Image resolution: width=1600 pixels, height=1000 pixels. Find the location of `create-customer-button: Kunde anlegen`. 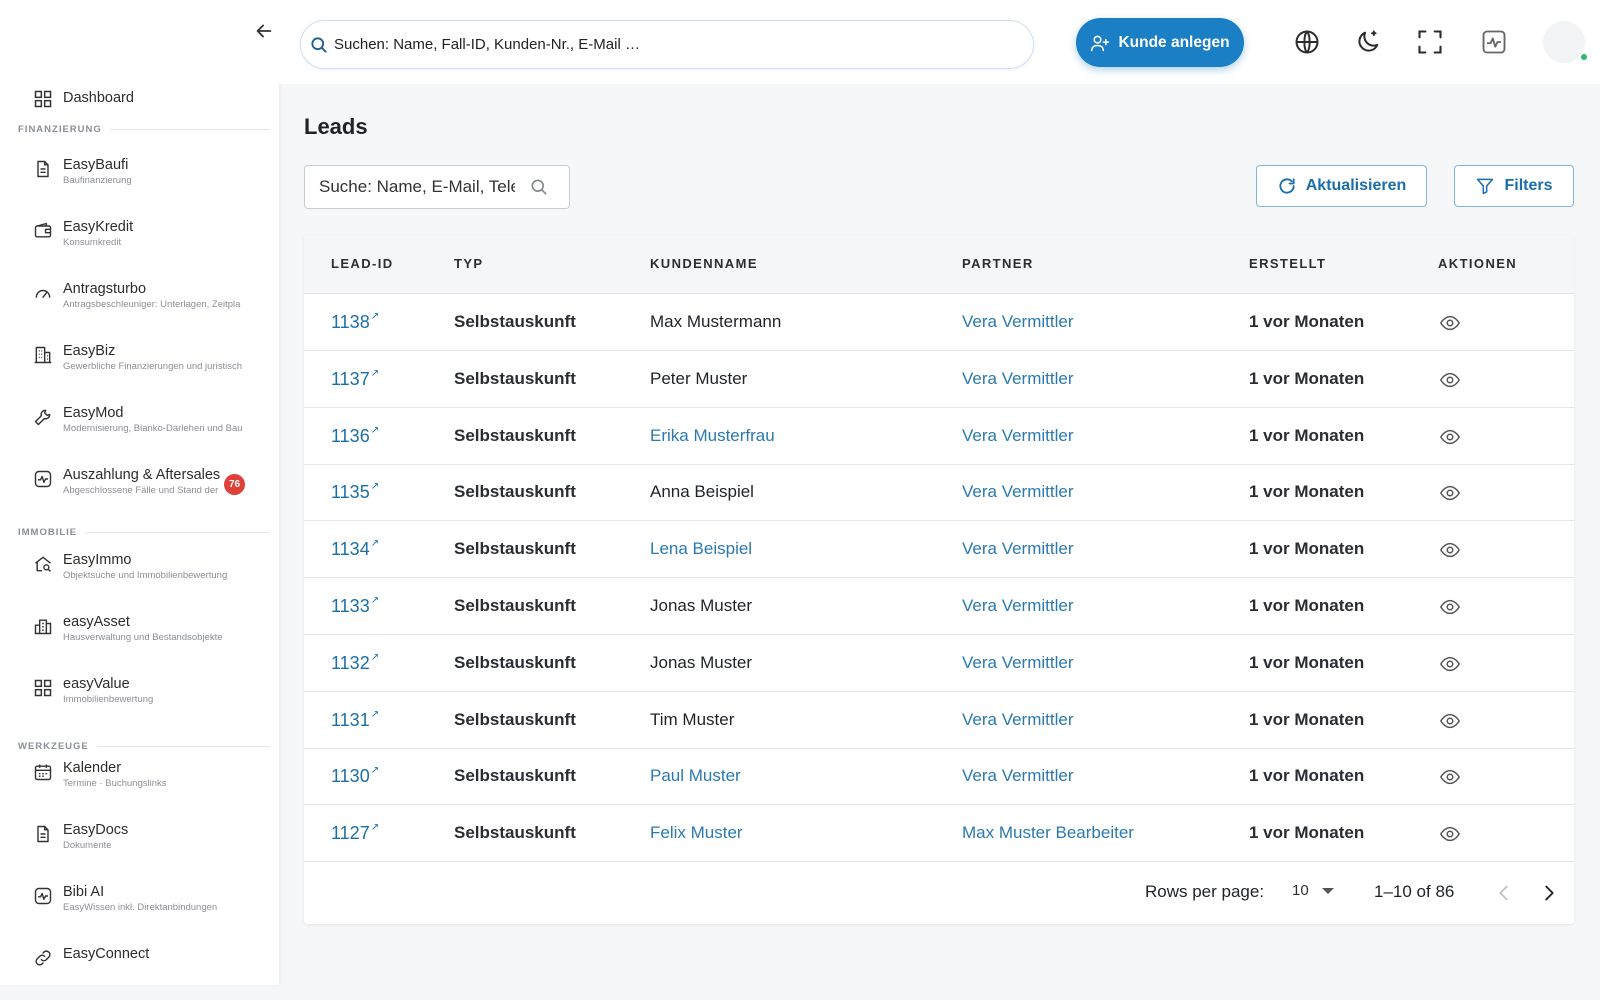

create-customer-button: Kunde anlegen is located at coordinates (1160, 42).